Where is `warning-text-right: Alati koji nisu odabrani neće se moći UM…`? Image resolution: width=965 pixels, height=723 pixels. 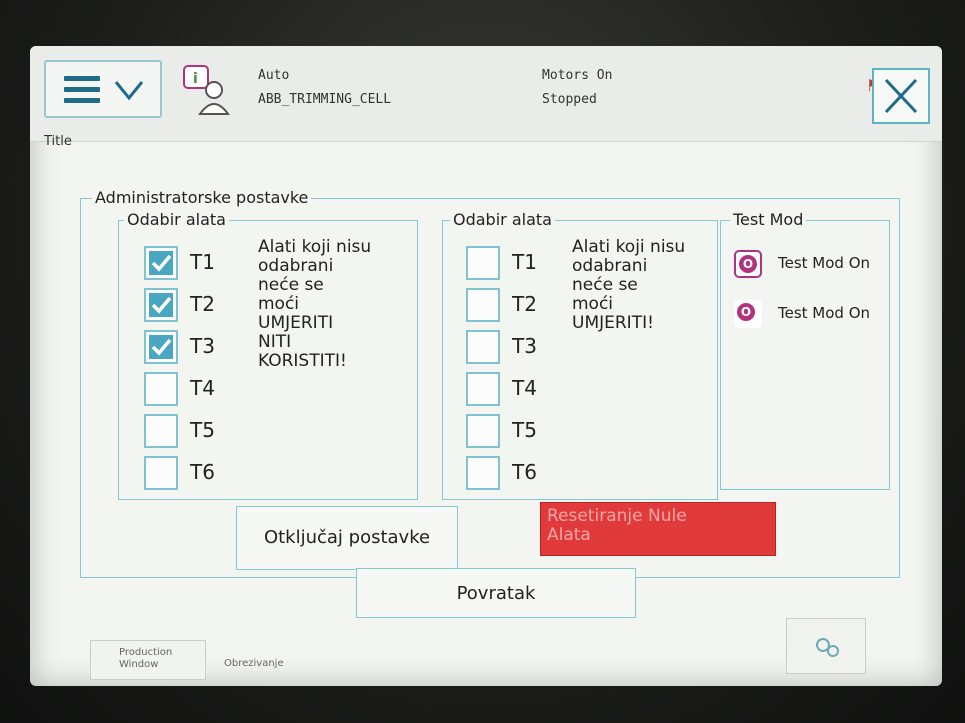
warning-text-right: Alati koji nisu odabrani neće se moći UM… is located at coordinates (629, 285).